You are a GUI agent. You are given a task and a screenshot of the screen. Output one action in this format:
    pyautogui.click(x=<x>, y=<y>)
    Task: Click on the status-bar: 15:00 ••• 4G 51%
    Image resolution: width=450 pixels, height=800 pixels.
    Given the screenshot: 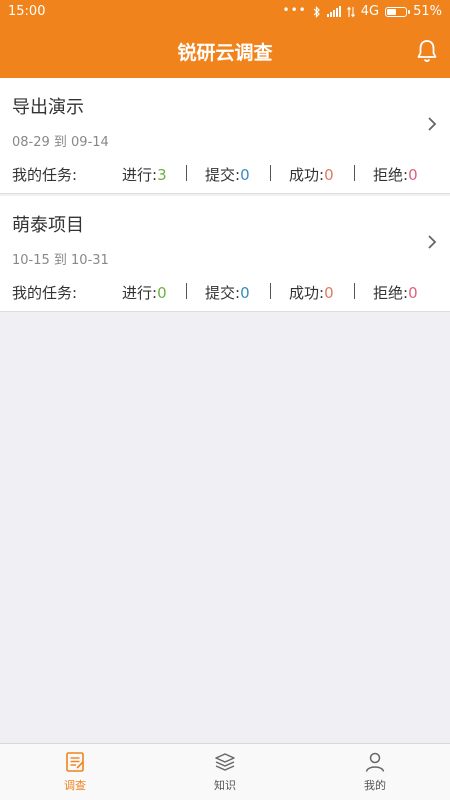 What is the action you would take?
    pyautogui.click(x=225, y=12)
    